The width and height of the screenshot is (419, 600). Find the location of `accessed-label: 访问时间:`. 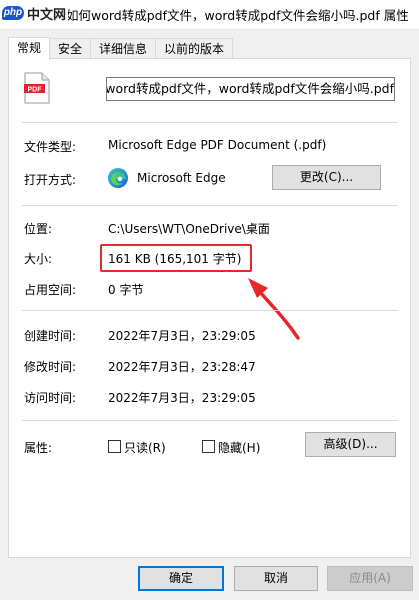

accessed-label: 访问时间: is located at coordinates (50, 398).